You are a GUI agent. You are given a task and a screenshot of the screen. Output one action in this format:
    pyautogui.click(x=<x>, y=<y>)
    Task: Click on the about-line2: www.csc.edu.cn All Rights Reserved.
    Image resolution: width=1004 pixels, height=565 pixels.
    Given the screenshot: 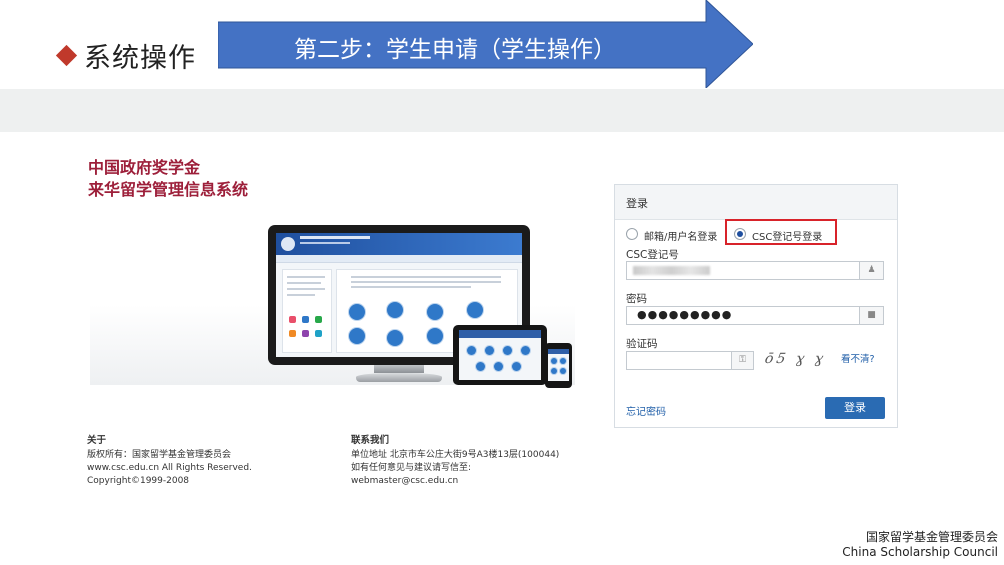 What is the action you would take?
    pyautogui.click(x=169, y=468)
    